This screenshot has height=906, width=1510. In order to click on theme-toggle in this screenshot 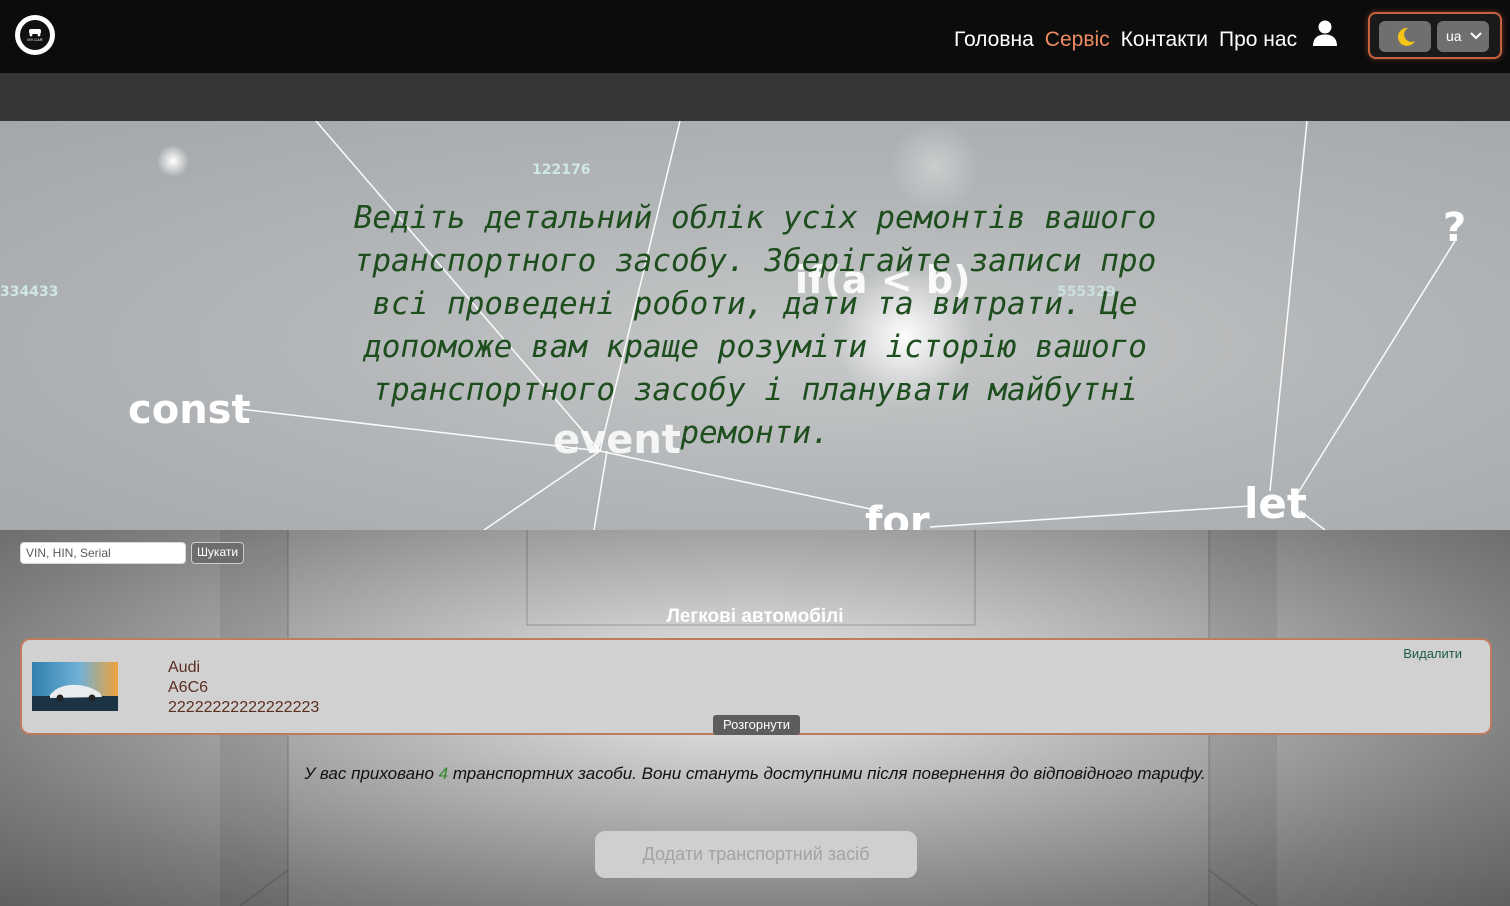, I will do `click(1405, 36)`.